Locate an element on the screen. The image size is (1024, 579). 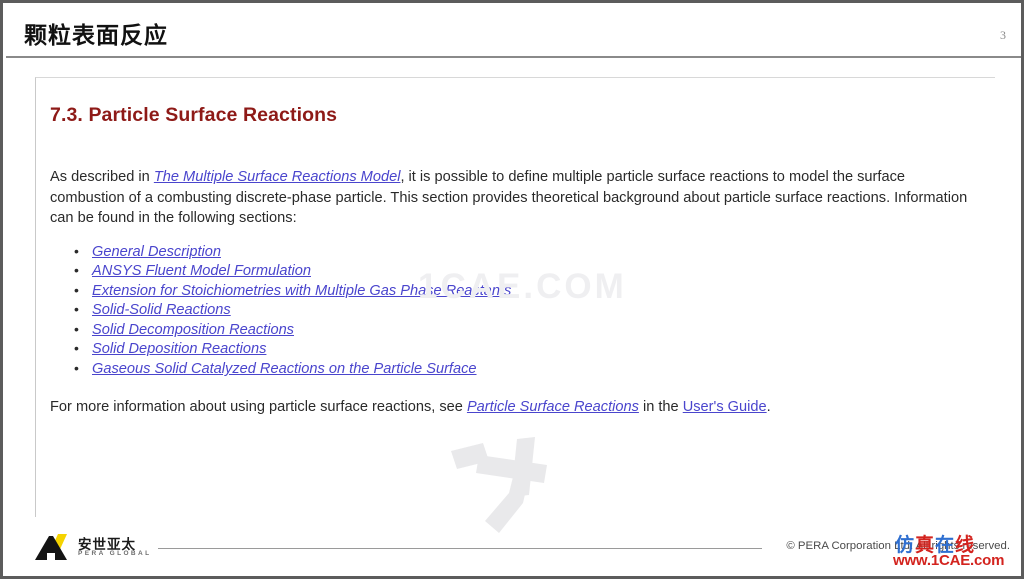
link-solid-solid-reactions: Solid-Solid Reactions is located at coordinates (161, 310).